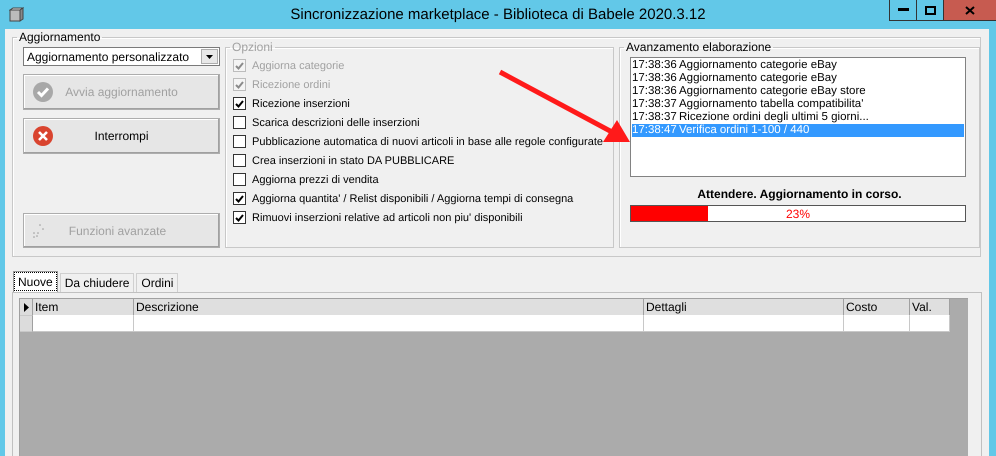 The image size is (996, 456). I want to click on option-label: Aggiorna categorie, so click(298, 66).